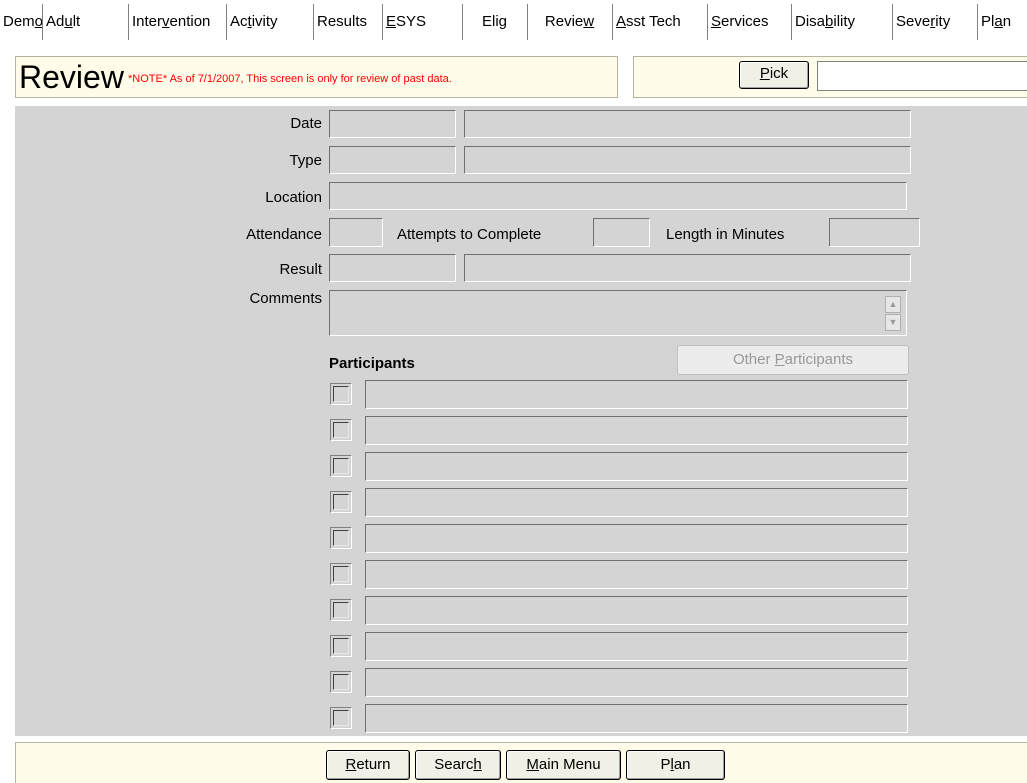 This screenshot has width=1027, height=783. Describe the element at coordinates (494, 22) in the screenshot. I see `tab-elig: Elig` at that location.